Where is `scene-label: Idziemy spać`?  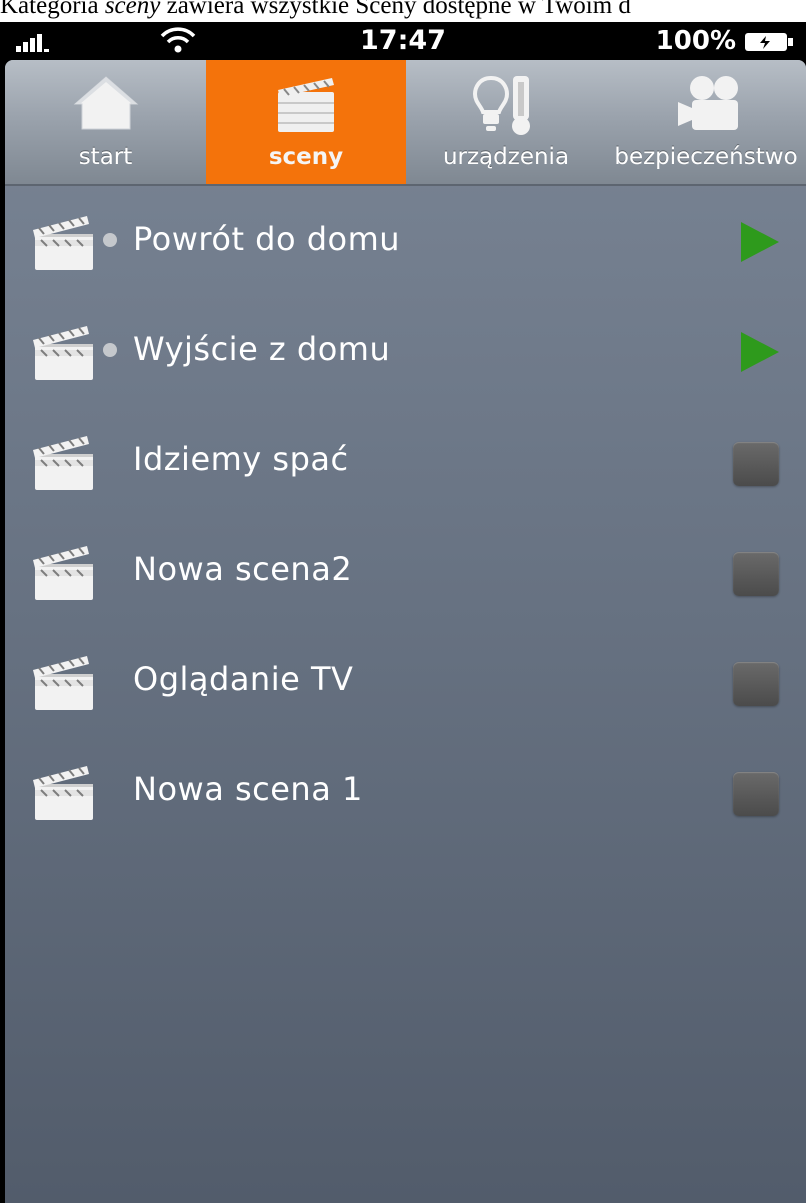
scene-label: Idziemy spać is located at coordinates (241, 459).